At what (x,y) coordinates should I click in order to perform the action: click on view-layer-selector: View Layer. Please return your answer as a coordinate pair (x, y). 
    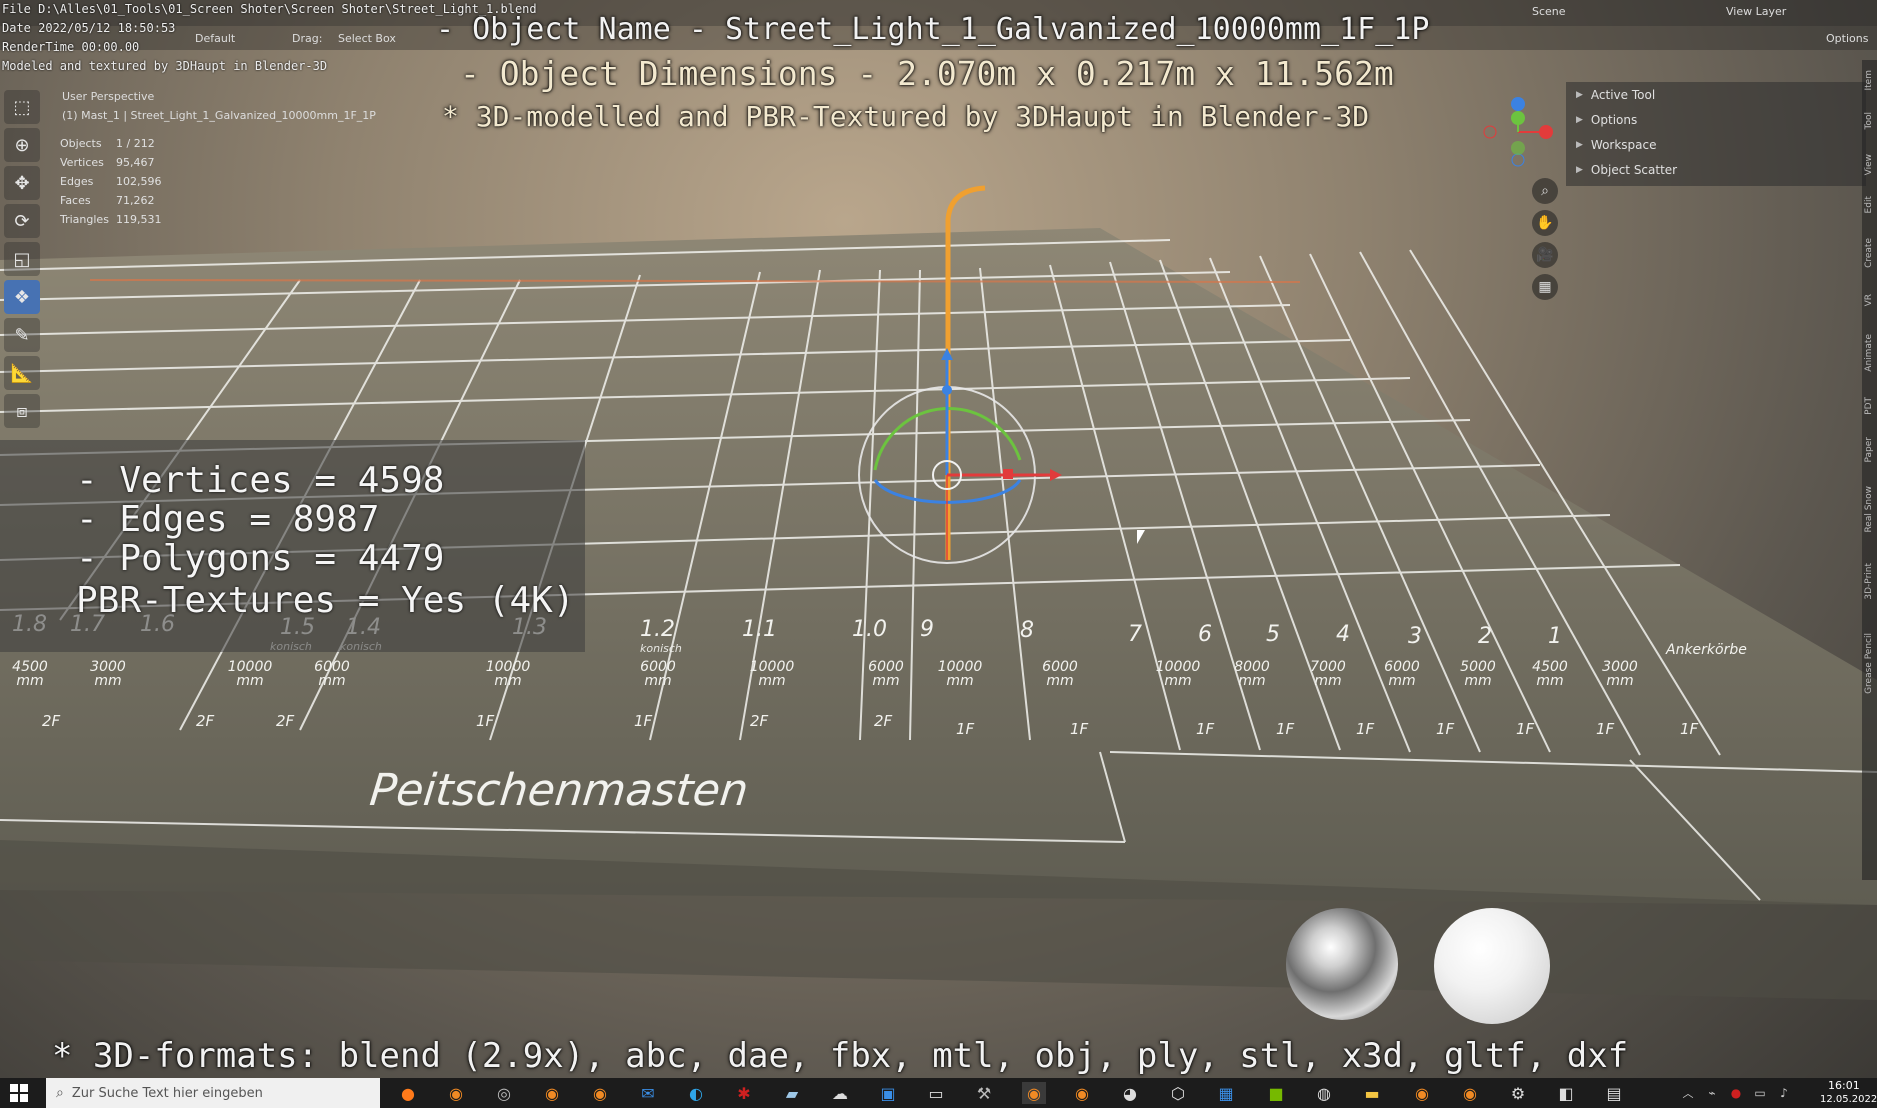
    Looking at the image, I should click on (1756, 11).